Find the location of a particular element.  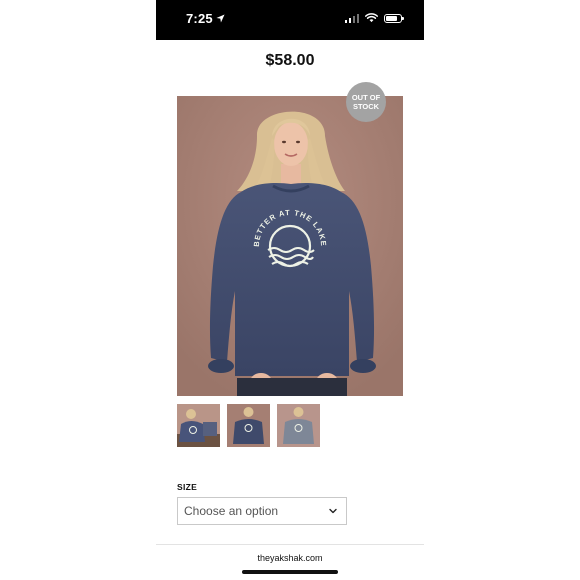

status-bar: 7:25 is located at coordinates (290, 20).